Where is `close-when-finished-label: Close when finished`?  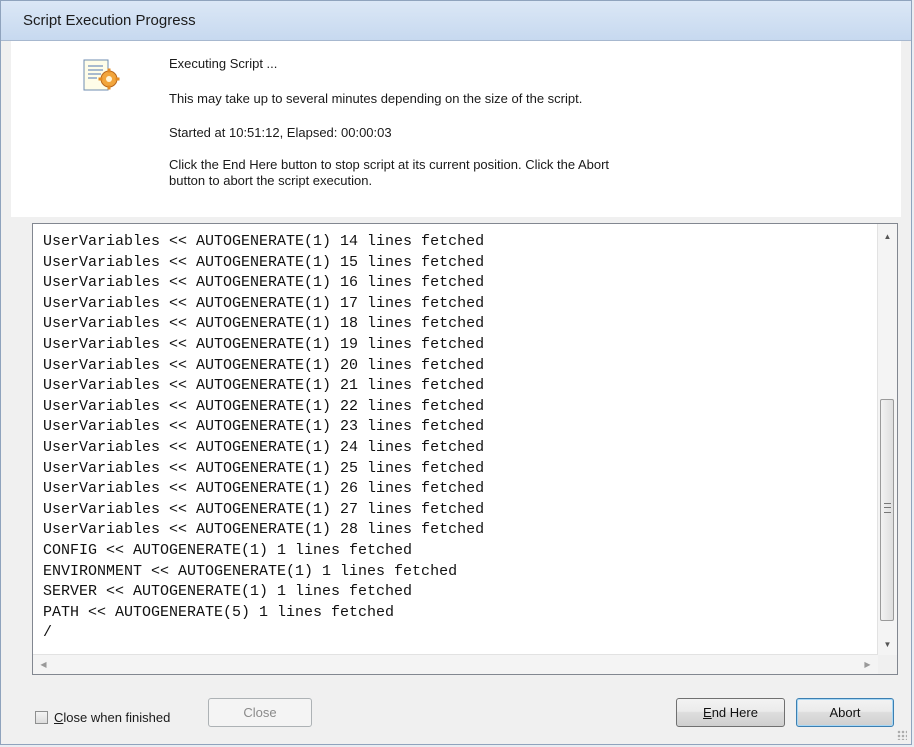 close-when-finished-label: Close when finished is located at coordinates (112, 717).